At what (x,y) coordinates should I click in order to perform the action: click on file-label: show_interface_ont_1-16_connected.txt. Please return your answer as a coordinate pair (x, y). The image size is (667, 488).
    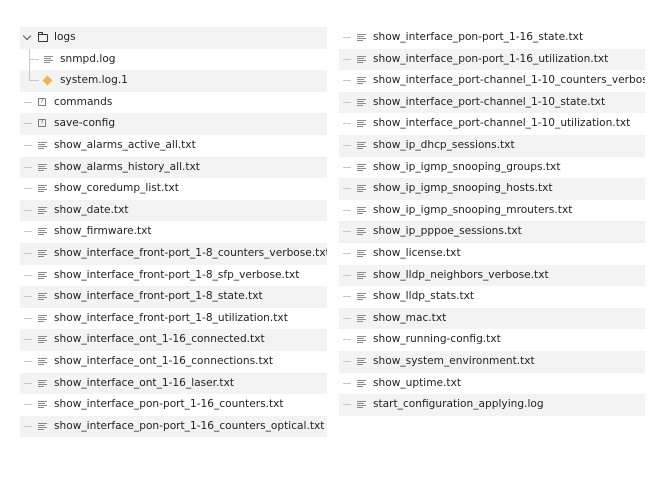
    Looking at the image, I should click on (159, 339).